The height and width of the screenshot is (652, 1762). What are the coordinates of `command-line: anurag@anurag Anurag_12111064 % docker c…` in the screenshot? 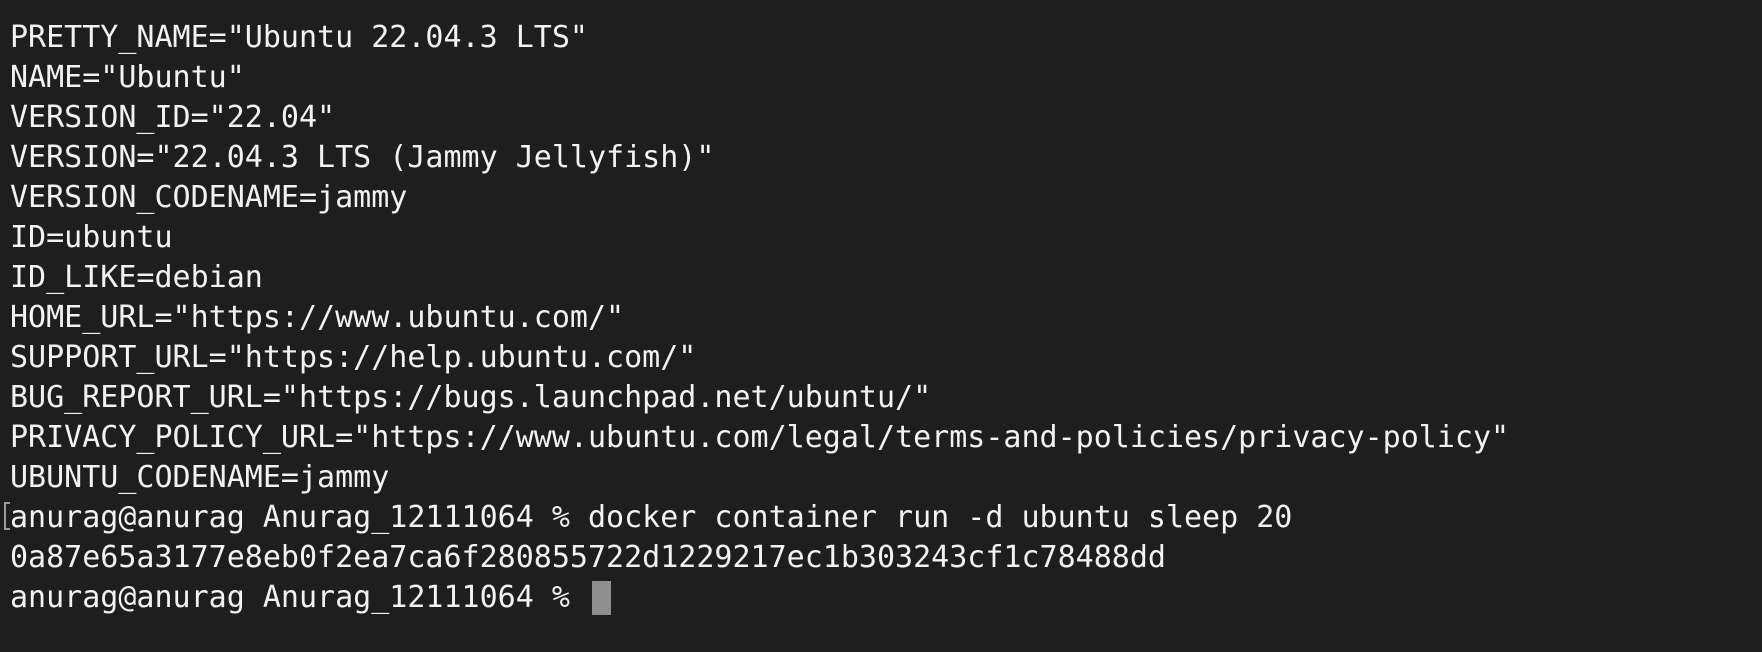 It's located at (651, 517).